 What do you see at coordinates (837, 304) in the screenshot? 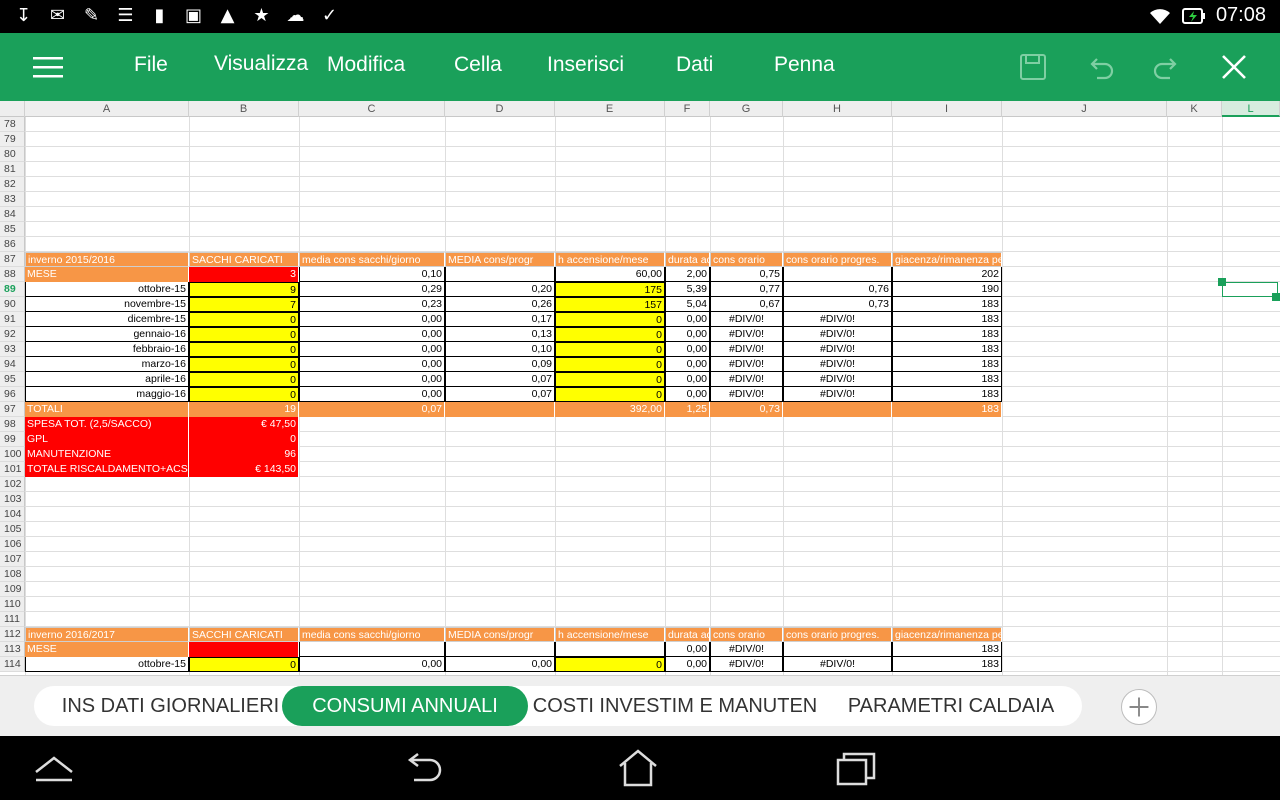
I see `data-cell: 0,73` at bounding box center [837, 304].